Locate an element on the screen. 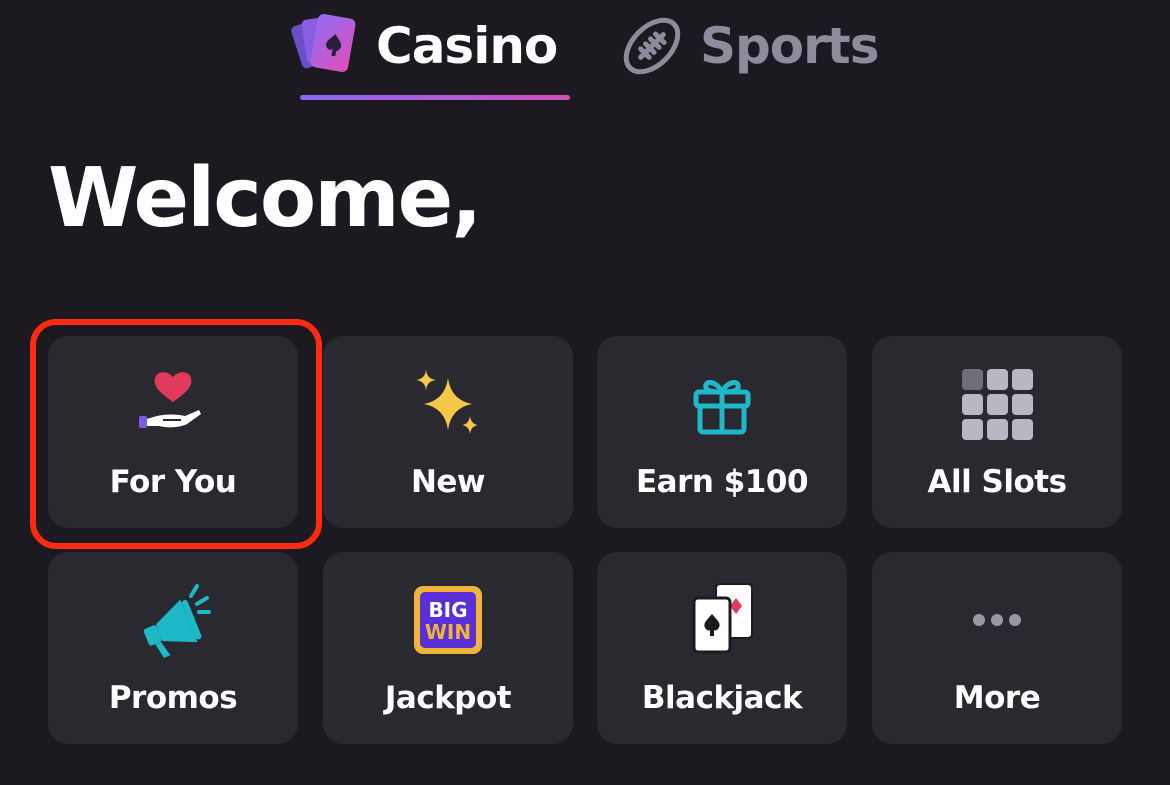  category-label: All Slots is located at coordinates (997, 482).